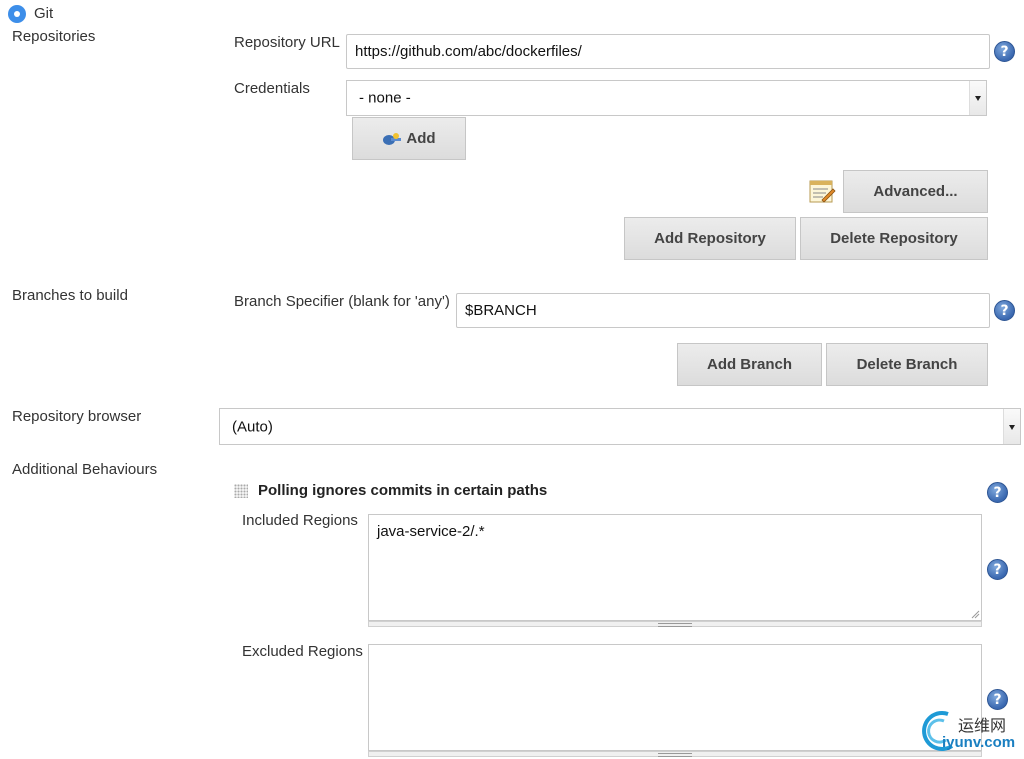  What do you see at coordinates (822, 191) in the screenshot?
I see `notepad-icon` at bounding box center [822, 191].